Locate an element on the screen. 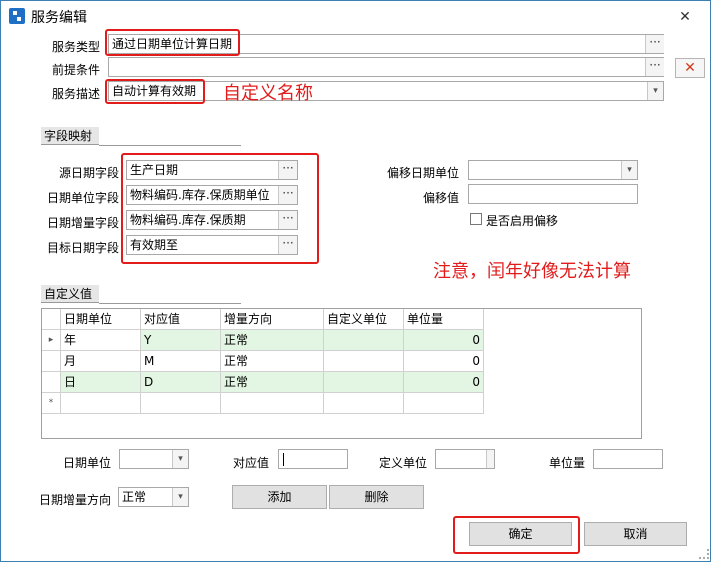  date-increment-field: 物料编码.库存.保质期 is located at coordinates (212, 220).